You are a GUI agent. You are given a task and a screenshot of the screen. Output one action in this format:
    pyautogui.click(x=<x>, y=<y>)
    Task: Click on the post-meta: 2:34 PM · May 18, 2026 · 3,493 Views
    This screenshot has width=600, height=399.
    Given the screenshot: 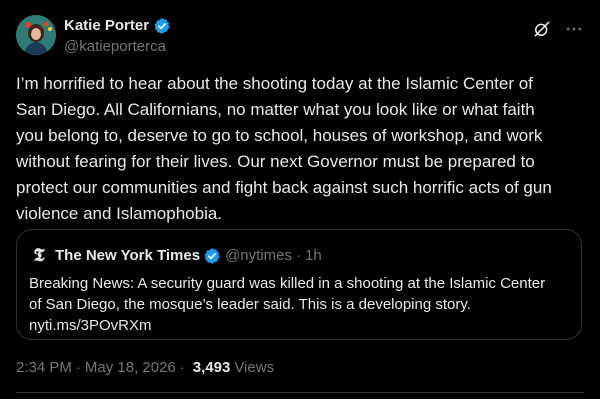 What is the action you would take?
    pyautogui.click(x=145, y=368)
    